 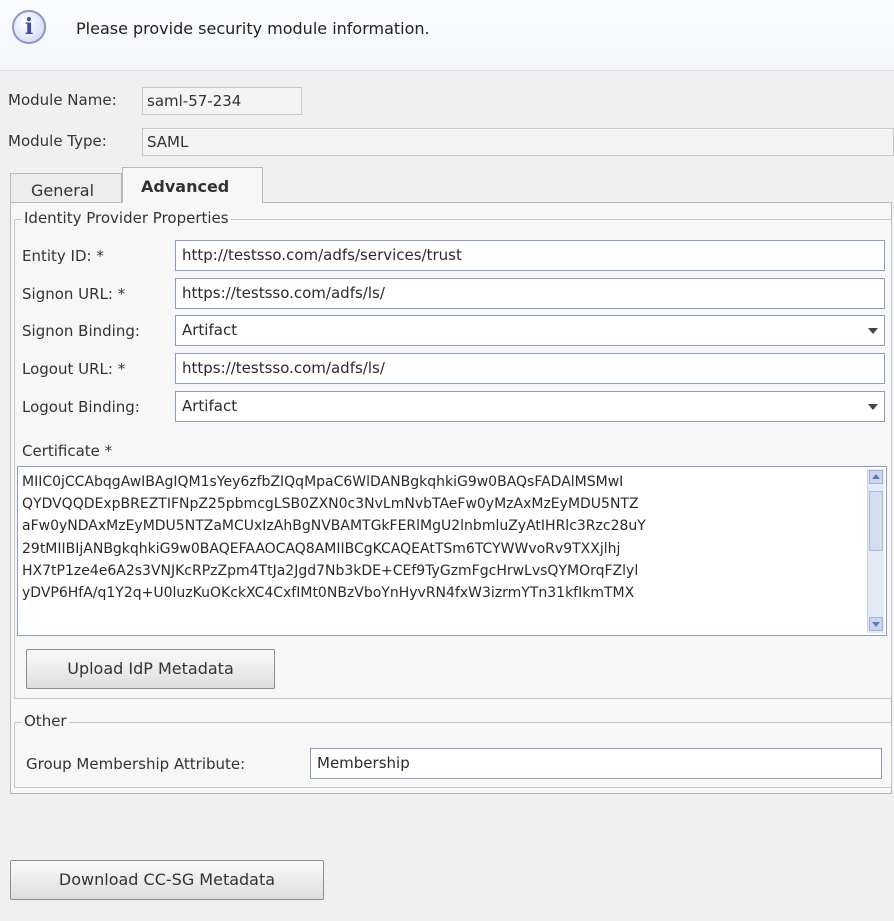 What do you see at coordinates (530, 368) in the screenshot?
I see `logout-url-input: https://testsso.com/adfs/ls/` at bounding box center [530, 368].